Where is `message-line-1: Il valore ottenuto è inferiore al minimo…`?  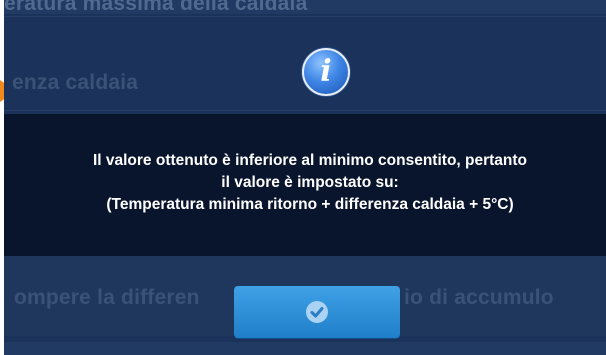 message-line-1: Il valore ottenuto è inferiore al minimo… is located at coordinates (310, 160).